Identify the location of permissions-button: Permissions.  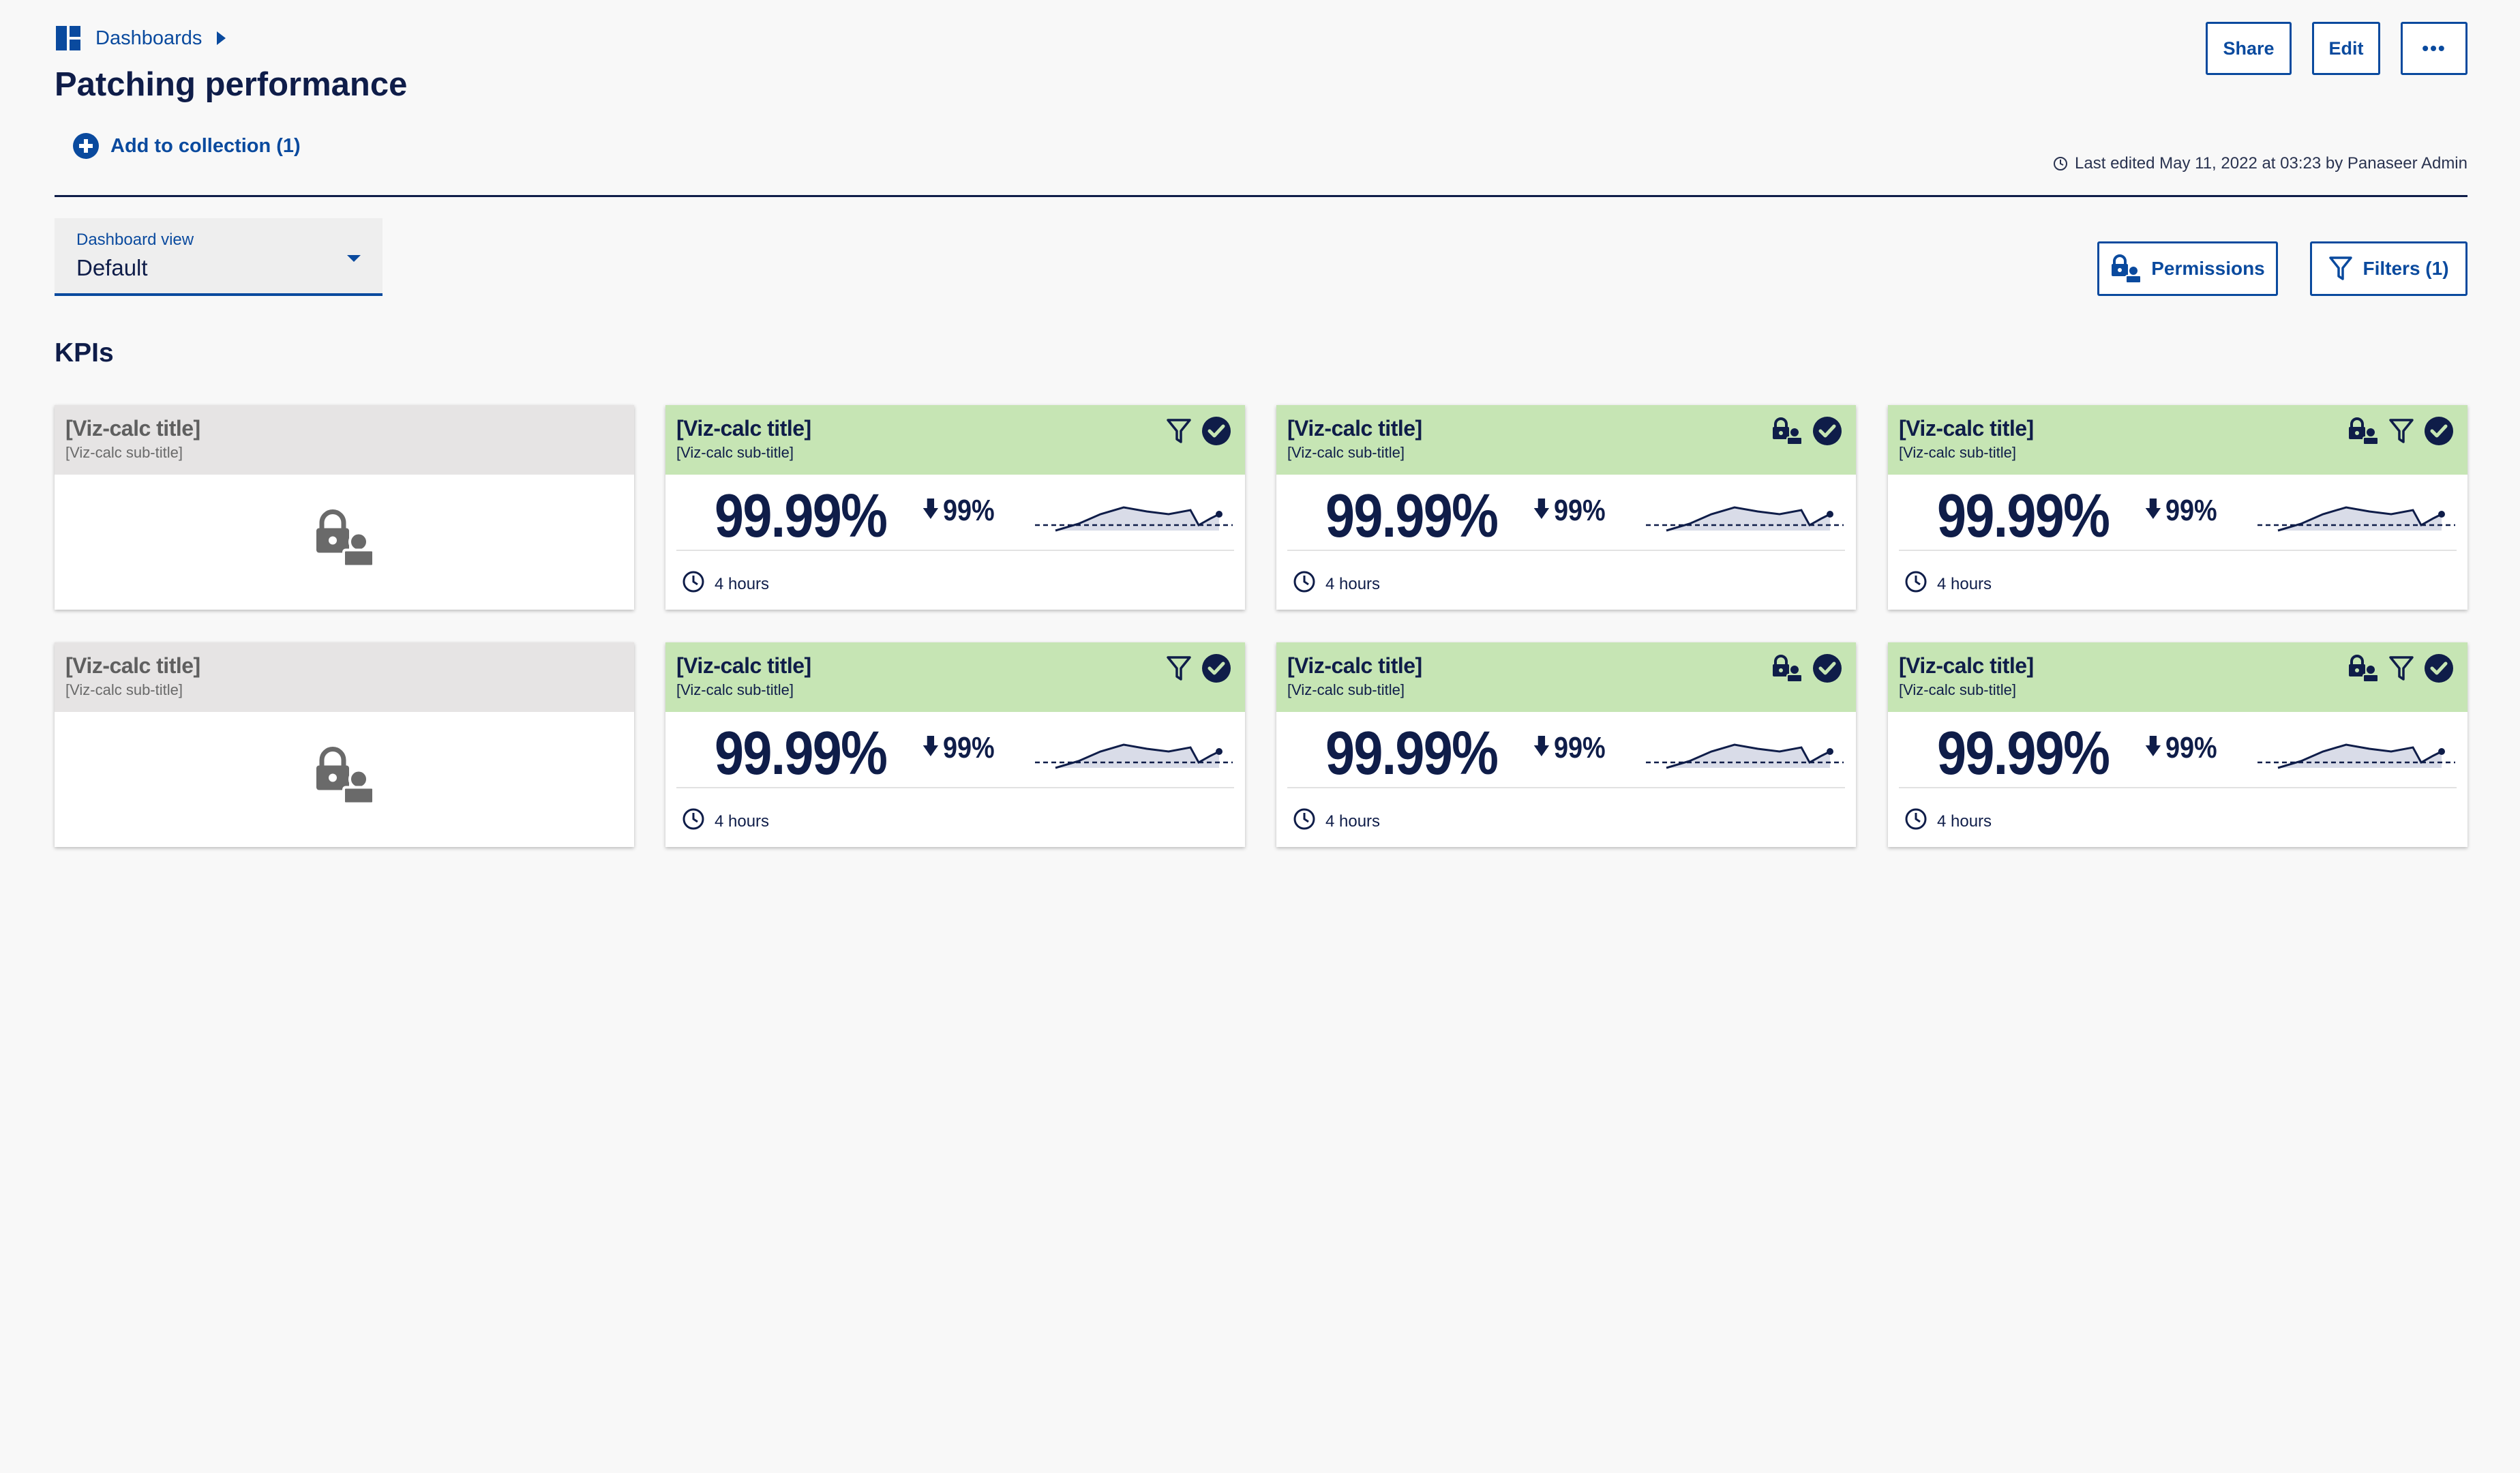
(2187, 268).